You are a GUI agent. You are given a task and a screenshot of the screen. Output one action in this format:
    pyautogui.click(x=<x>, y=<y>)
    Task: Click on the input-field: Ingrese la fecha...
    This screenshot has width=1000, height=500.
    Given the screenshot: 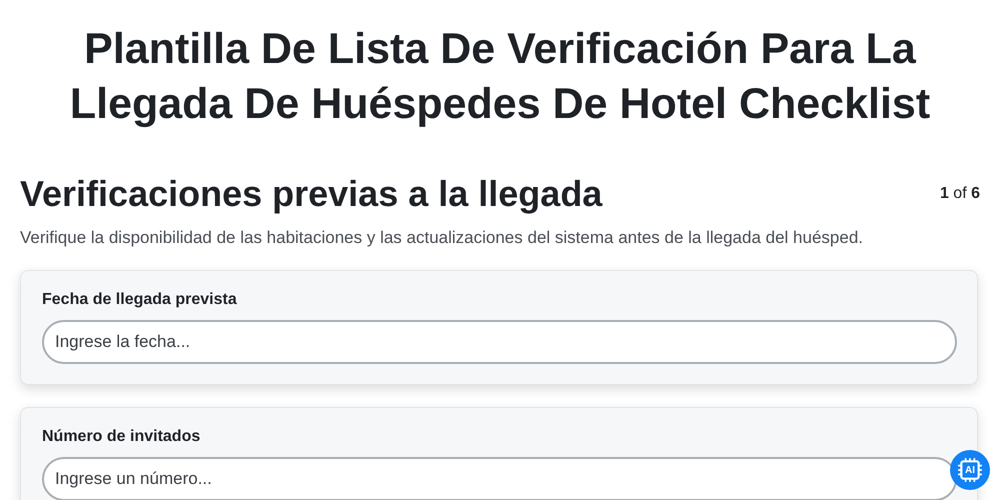 What is the action you would take?
    pyautogui.click(x=499, y=342)
    